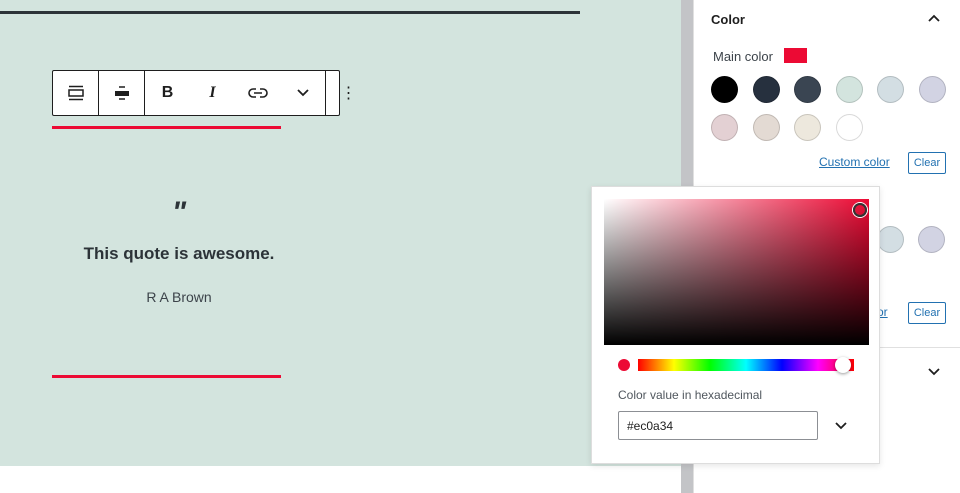 The height and width of the screenshot is (493, 960). I want to click on saturation-pointer, so click(860, 210).